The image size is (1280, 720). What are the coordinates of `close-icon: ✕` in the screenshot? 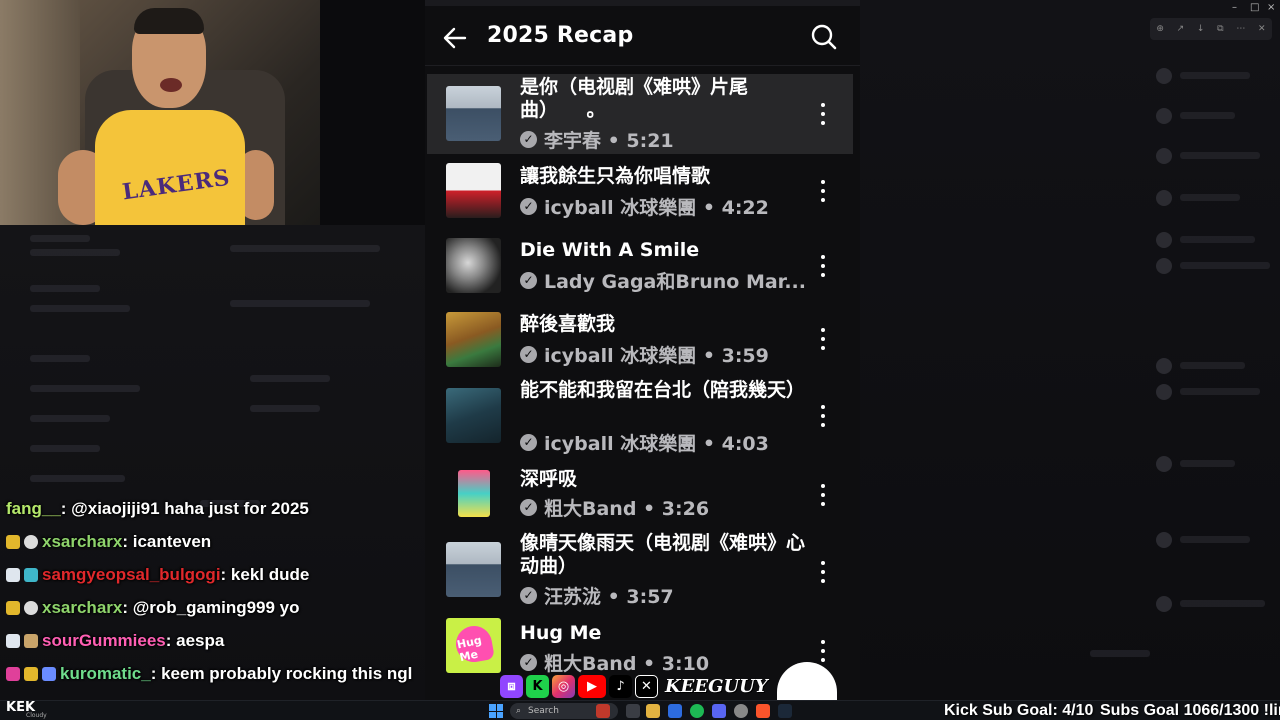 It's located at (1262, 29).